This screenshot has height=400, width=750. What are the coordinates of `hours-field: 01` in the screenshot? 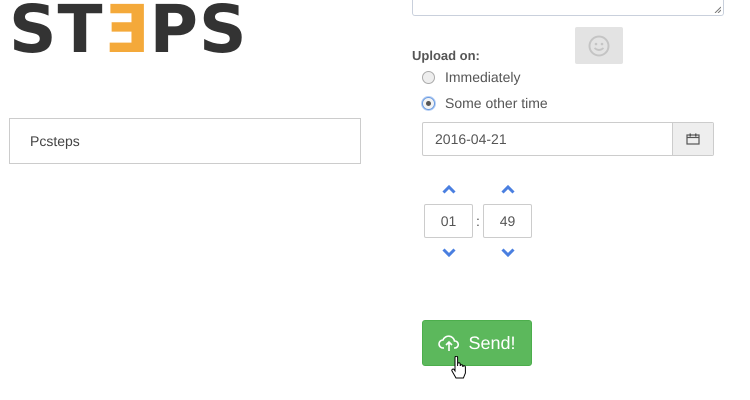 It's located at (448, 221).